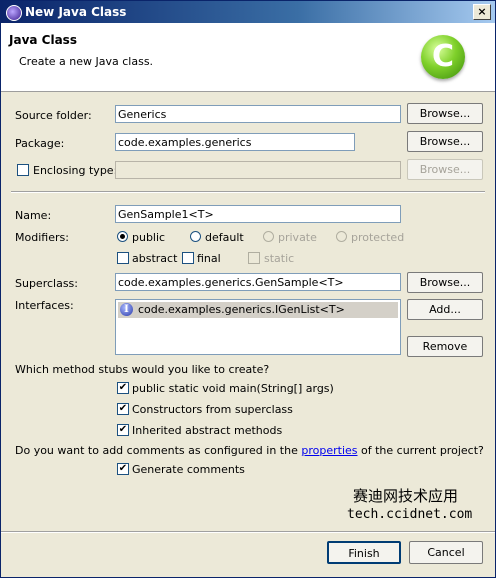 Image resolution: width=496 pixels, height=578 pixels. What do you see at coordinates (123, 430) in the screenshot?
I see `stub-inherited-checkbox: ✔` at bounding box center [123, 430].